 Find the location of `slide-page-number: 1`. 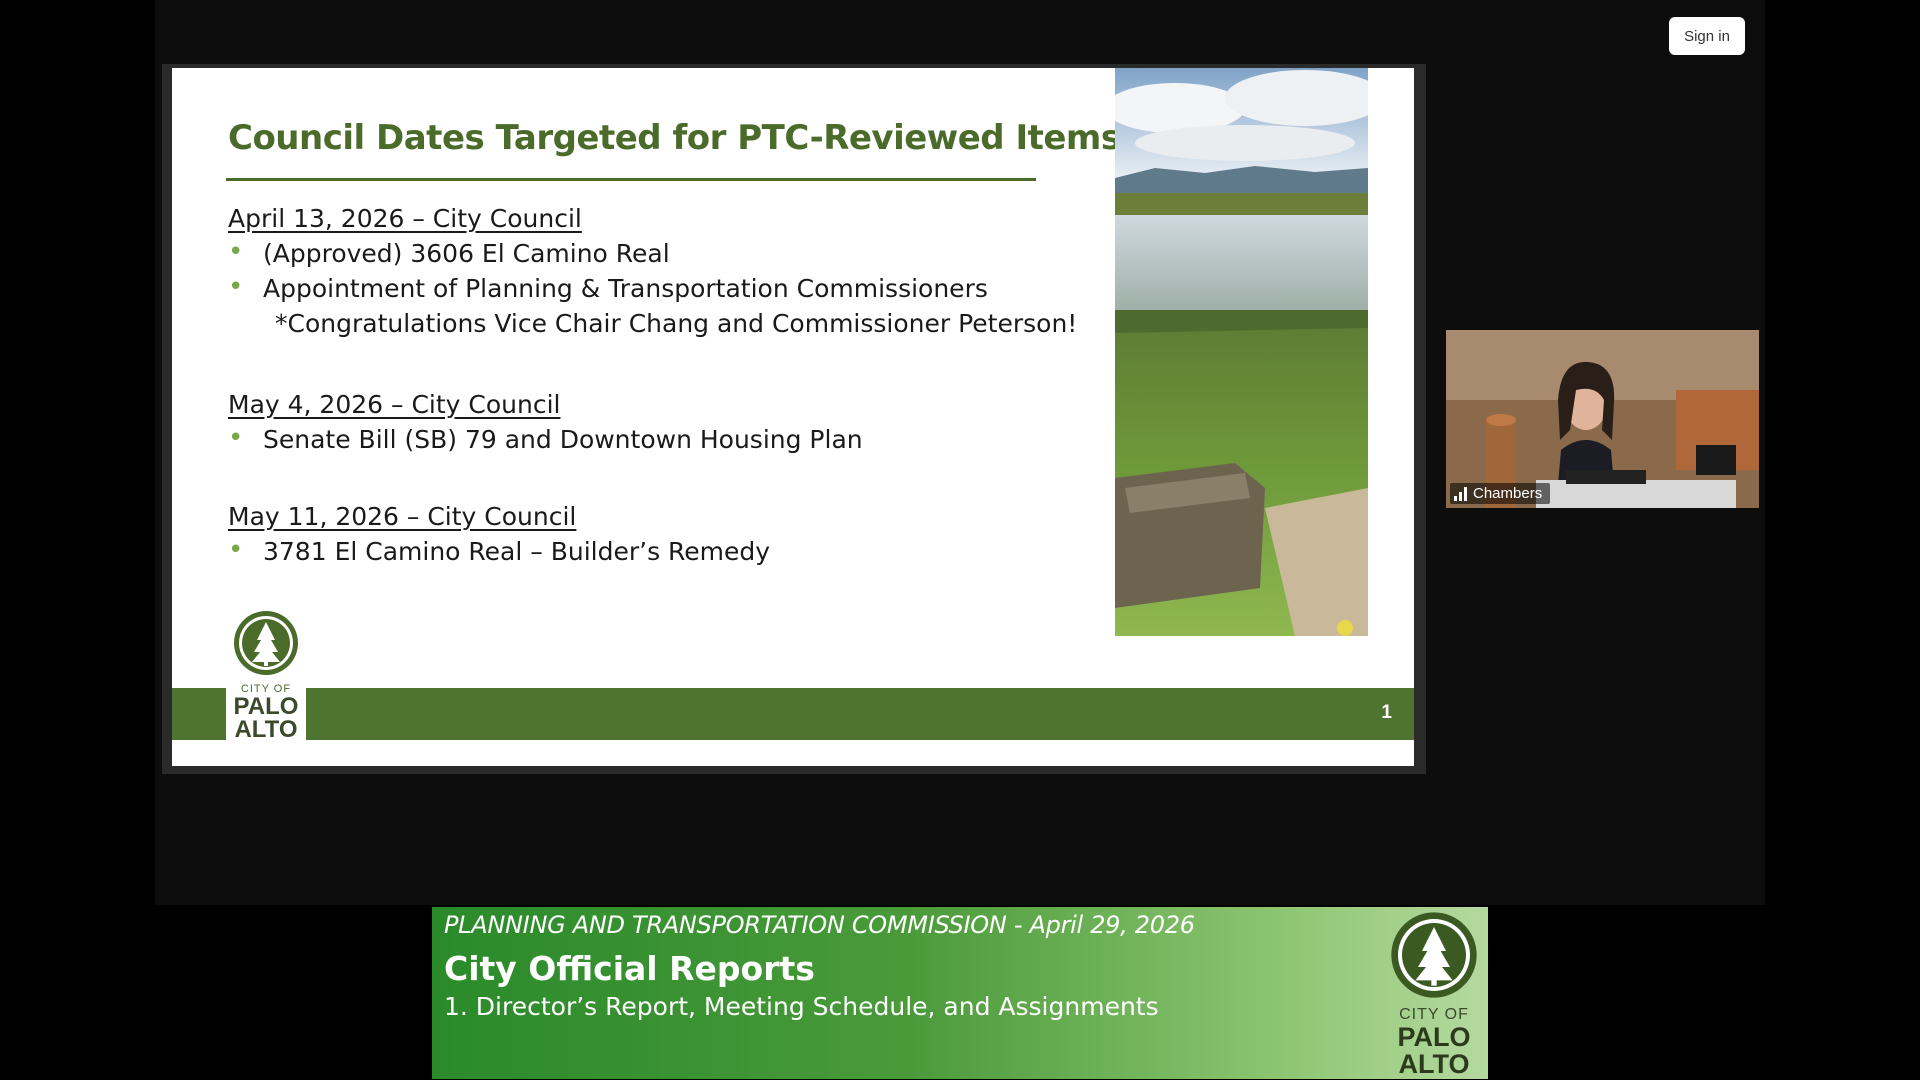

slide-page-number: 1 is located at coordinates (1386, 712).